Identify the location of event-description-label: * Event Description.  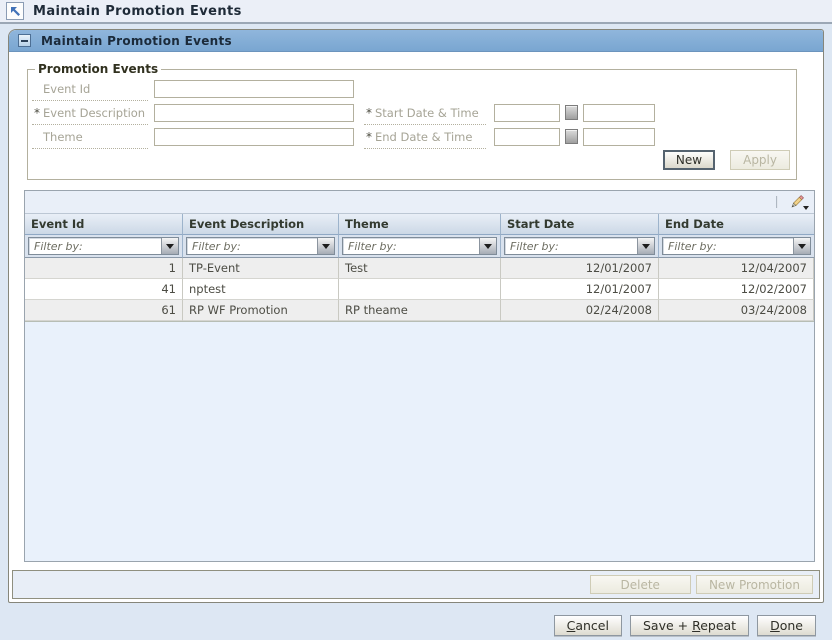
(90, 114).